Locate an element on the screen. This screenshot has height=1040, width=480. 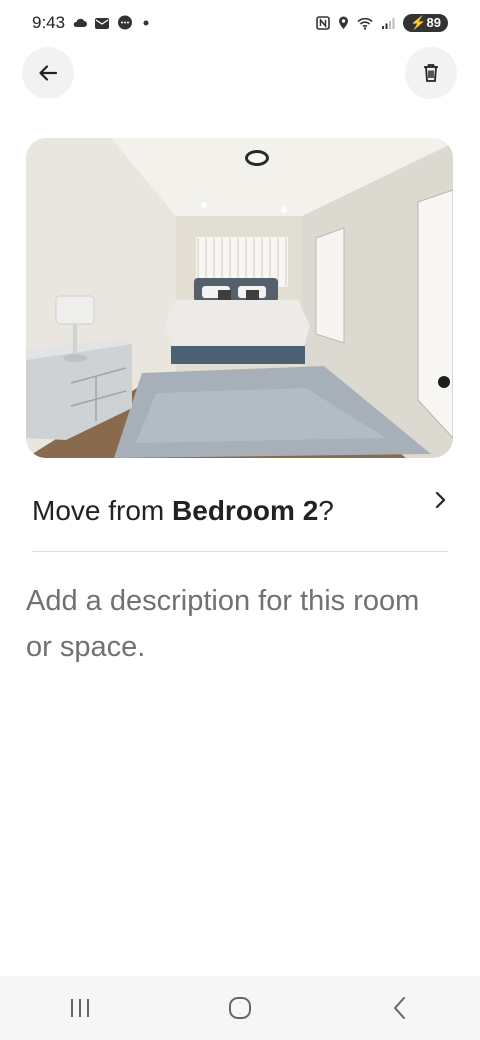
trash-icon is located at coordinates (431, 73).